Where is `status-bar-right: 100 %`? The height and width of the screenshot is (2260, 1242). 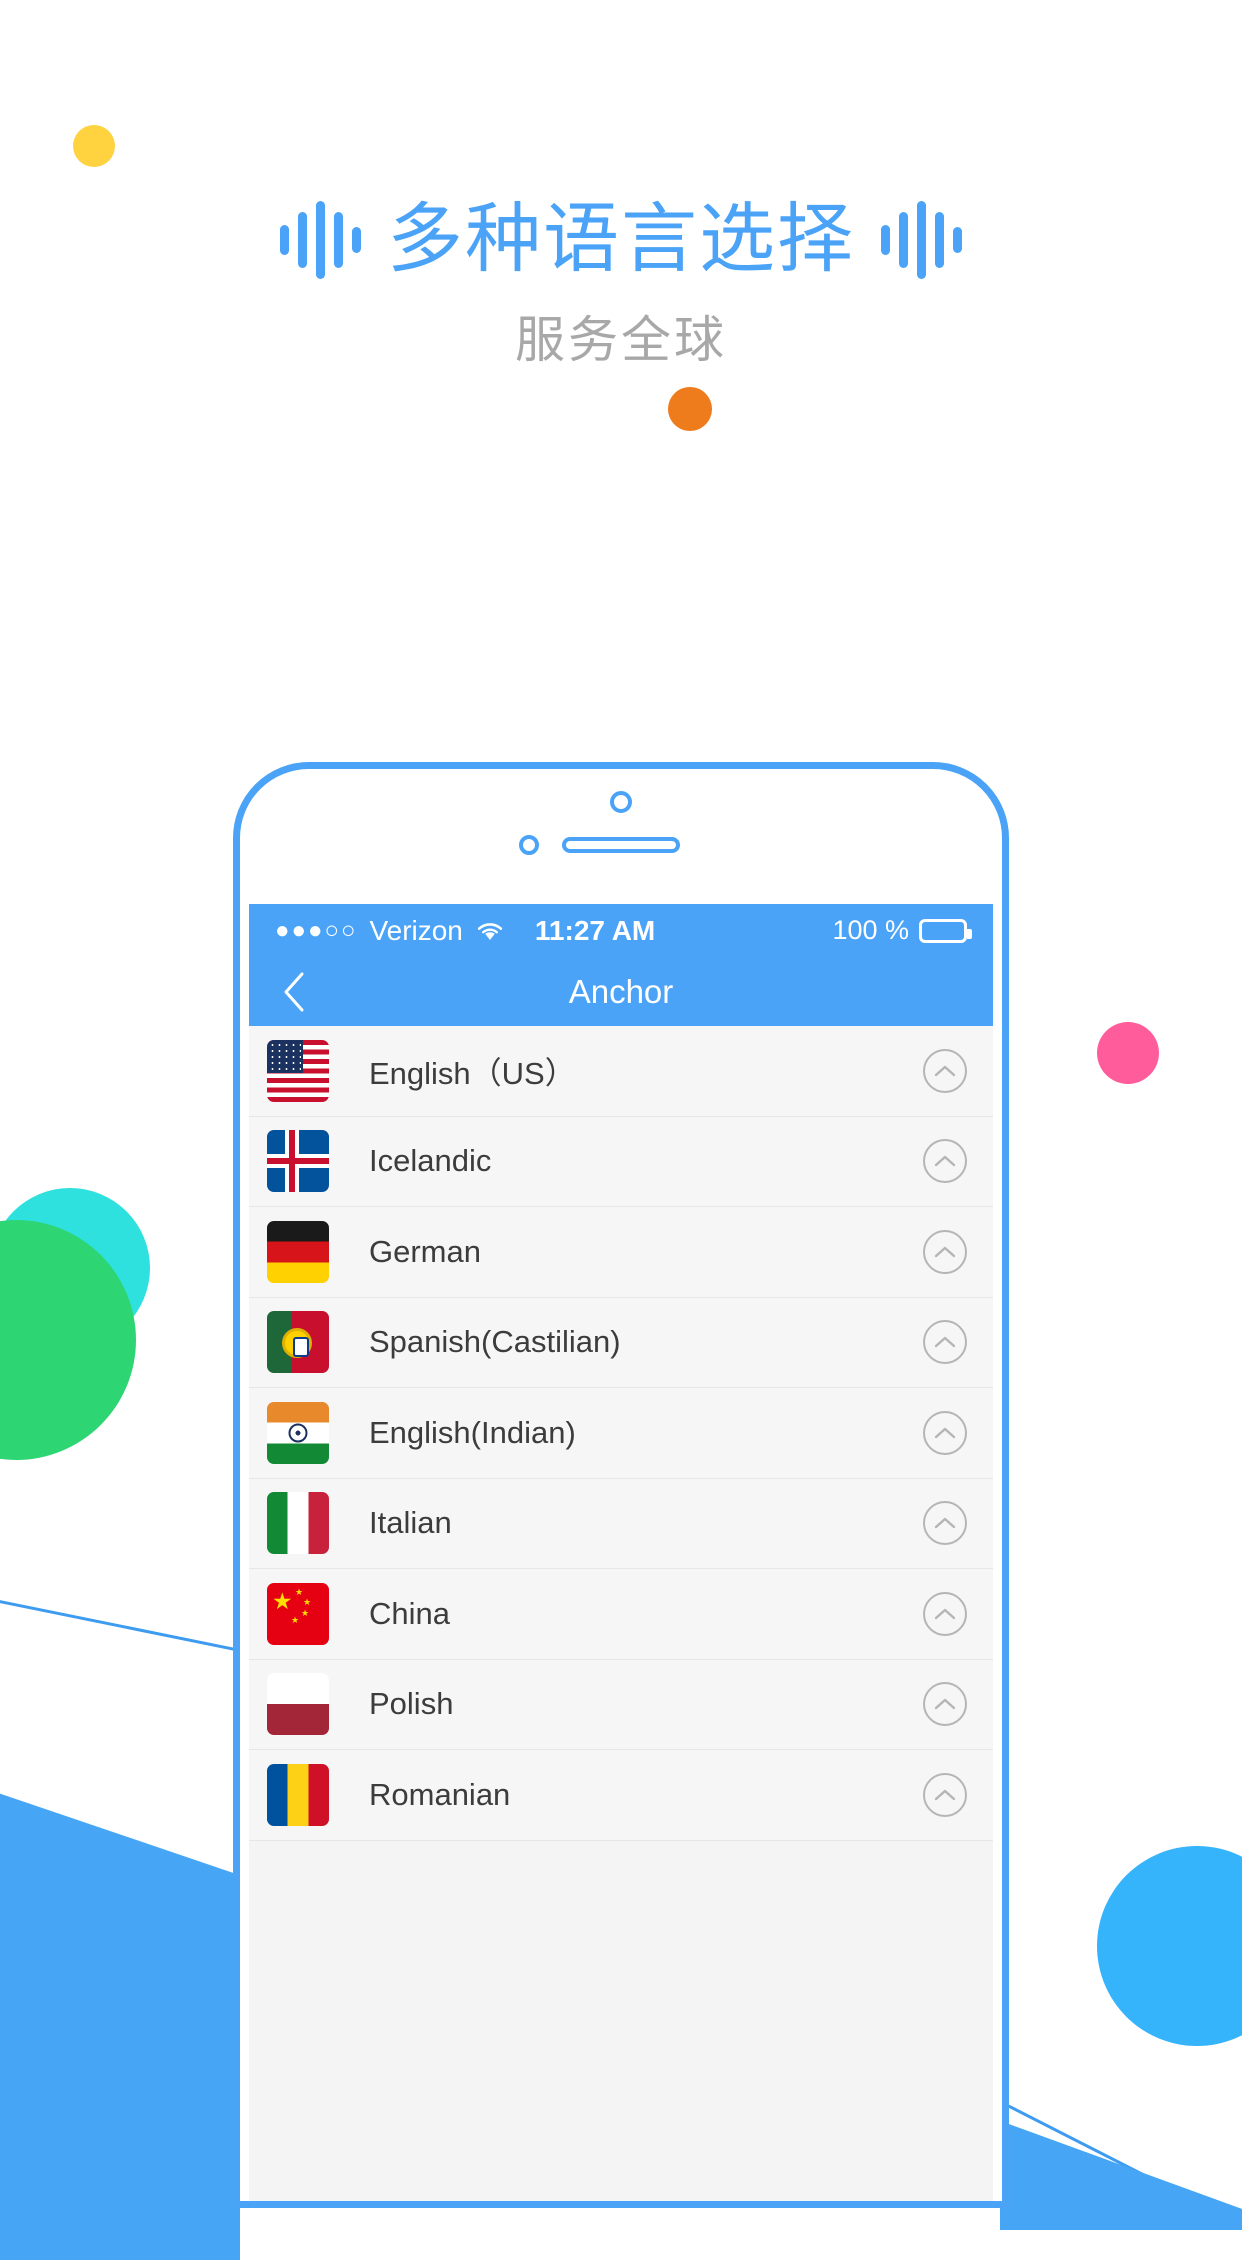 status-bar-right: 100 % is located at coordinates (902, 930).